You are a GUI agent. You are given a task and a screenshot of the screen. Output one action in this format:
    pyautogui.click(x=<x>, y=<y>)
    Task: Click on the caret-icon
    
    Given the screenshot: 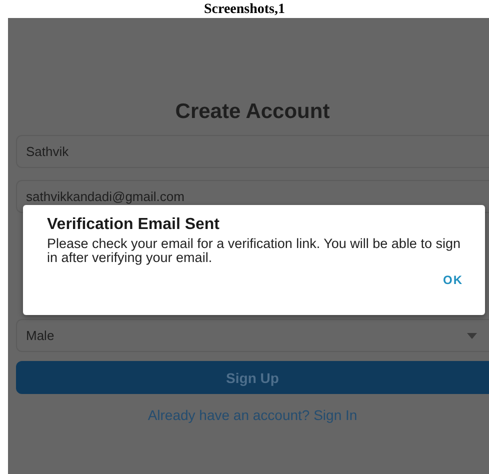 What is the action you would take?
    pyautogui.click(x=472, y=335)
    